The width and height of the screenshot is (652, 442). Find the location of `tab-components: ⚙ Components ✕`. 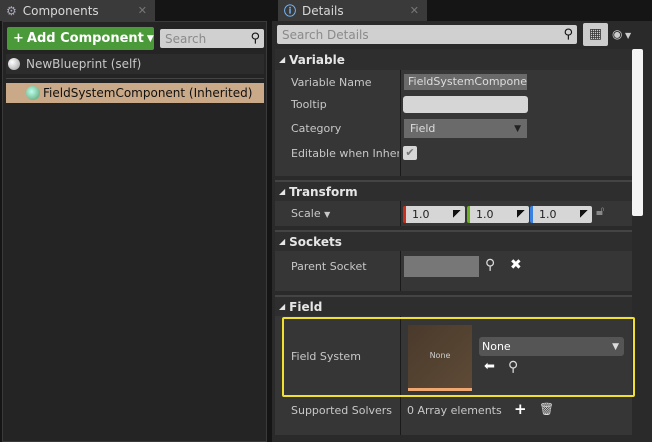

tab-components: ⚙ Components ✕ is located at coordinates (77, 10).